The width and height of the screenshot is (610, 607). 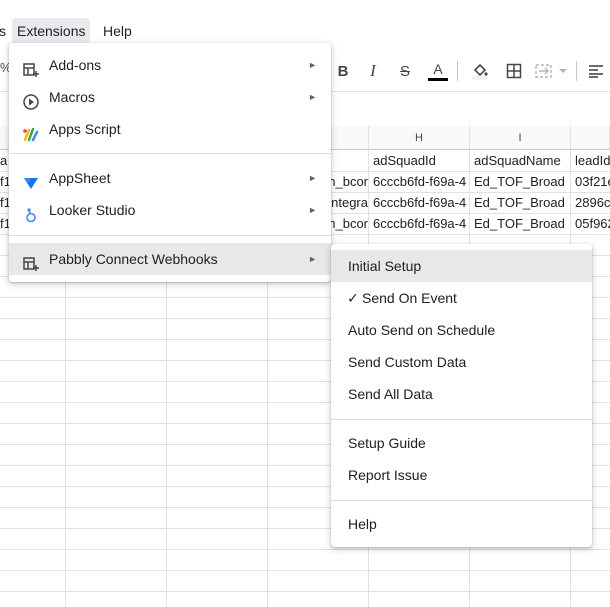 I want to click on menu-format-partial: s, so click(x=5, y=31).